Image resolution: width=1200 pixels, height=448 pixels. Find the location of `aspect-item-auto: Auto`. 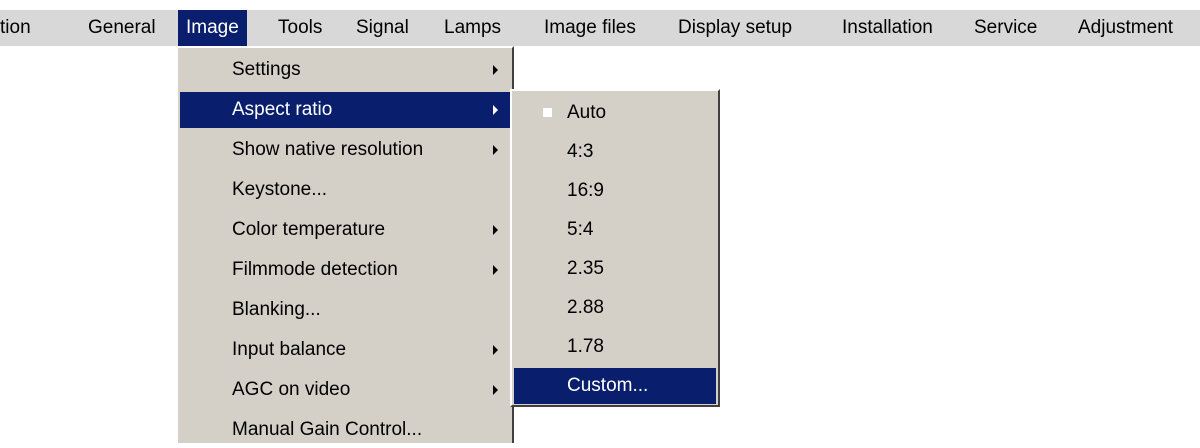

aspect-item-auto: Auto is located at coordinates (615, 113).